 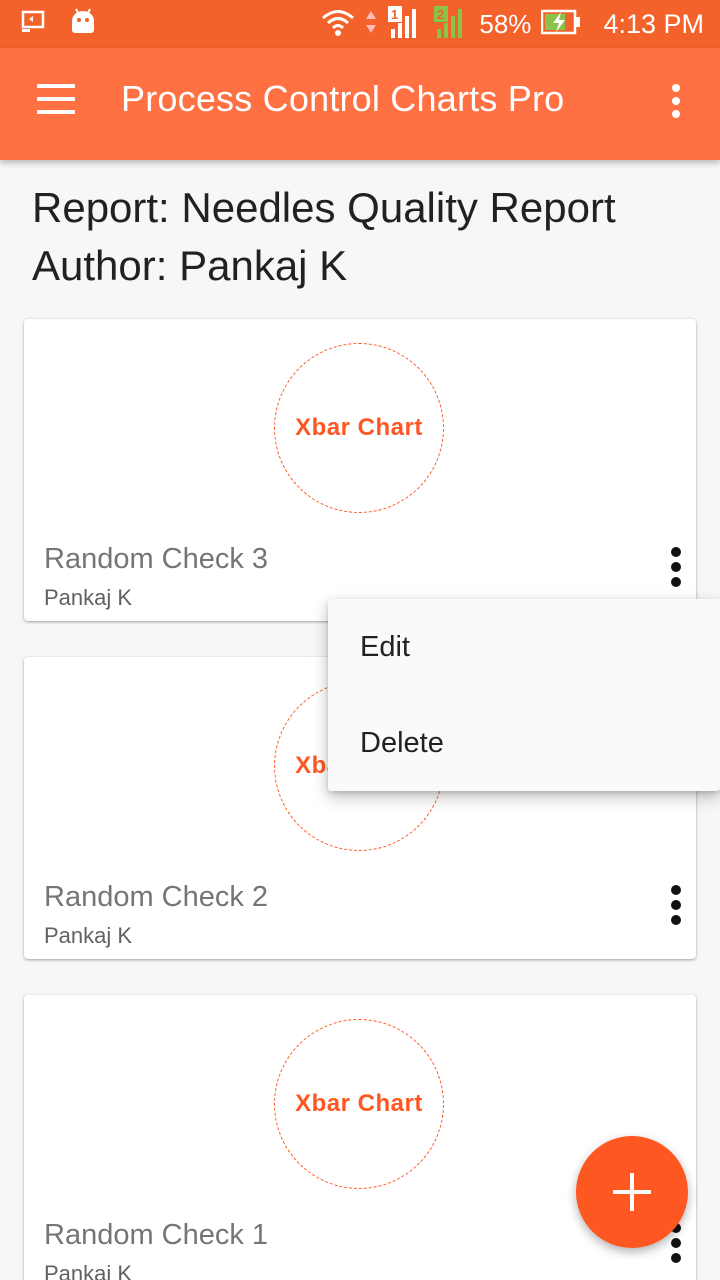 What do you see at coordinates (676, 104) in the screenshot?
I see `more-vert-icon` at bounding box center [676, 104].